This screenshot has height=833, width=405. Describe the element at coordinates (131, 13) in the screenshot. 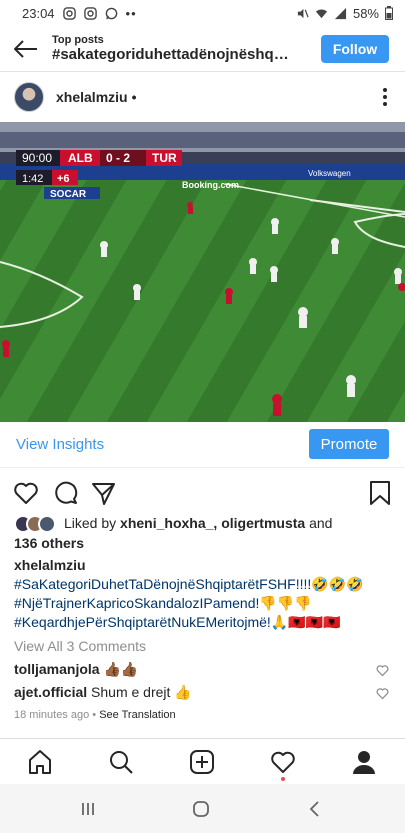

I see `more-notifications-icon: ••` at that location.